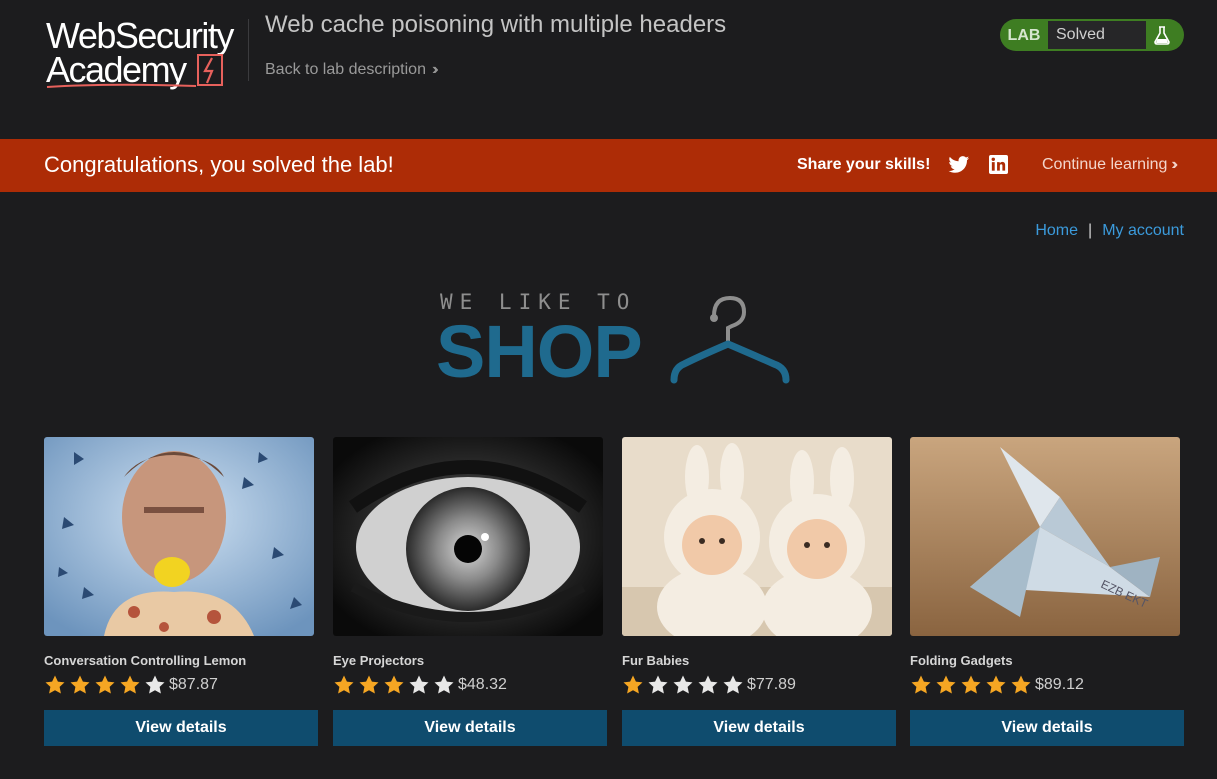 The width and height of the screenshot is (1217, 779). What do you see at coordinates (539, 351) in the screenshot?
I see `shop-logo-title: SHOP` at bounding box center [539, 351].